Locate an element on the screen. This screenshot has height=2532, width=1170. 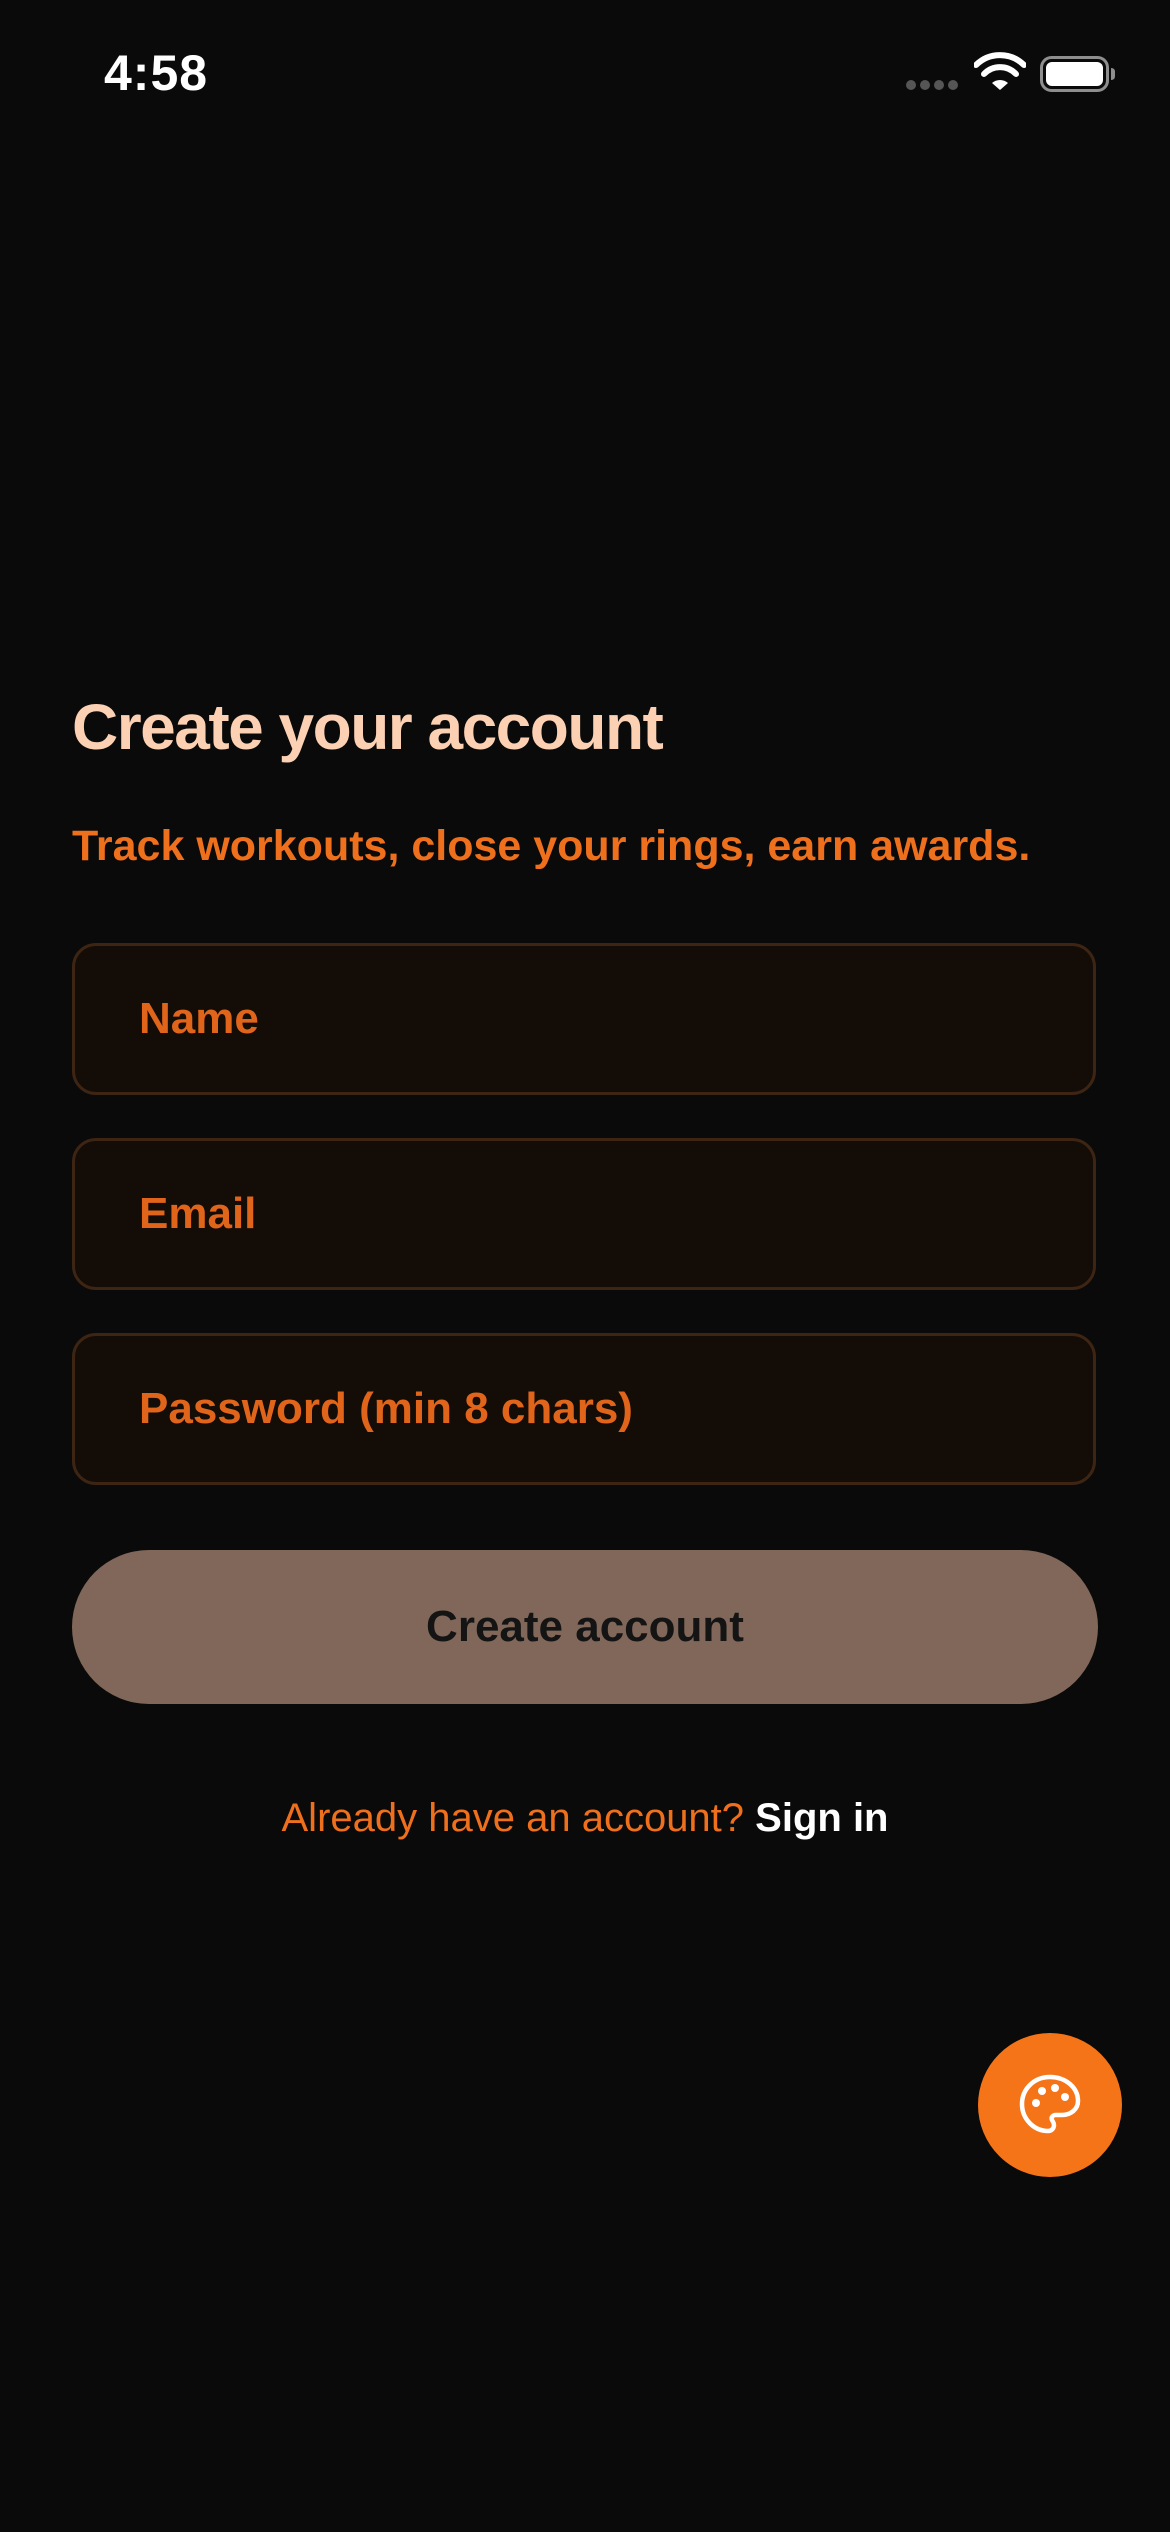
email-field is located at coordinates (584, 1214).